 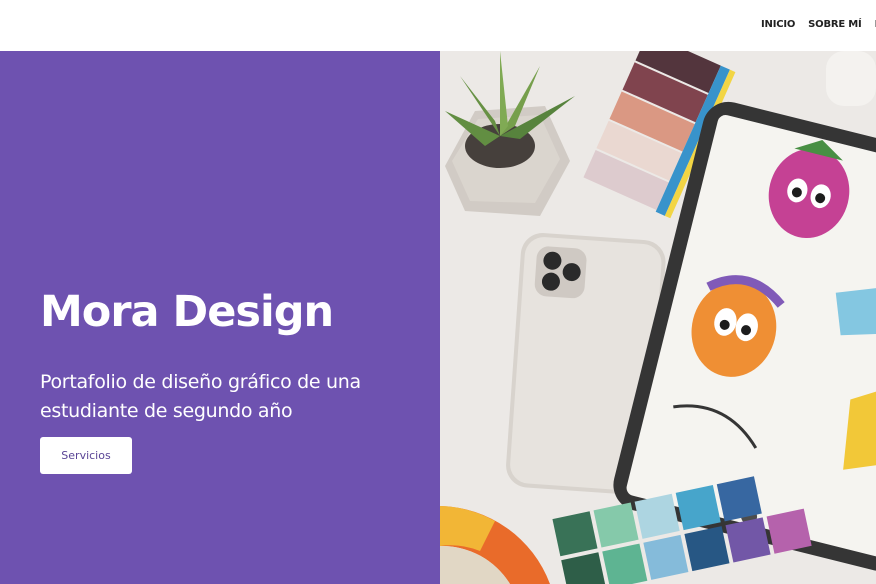 I want to click on hero-title: Mora Design, so click(x=187, y=312).